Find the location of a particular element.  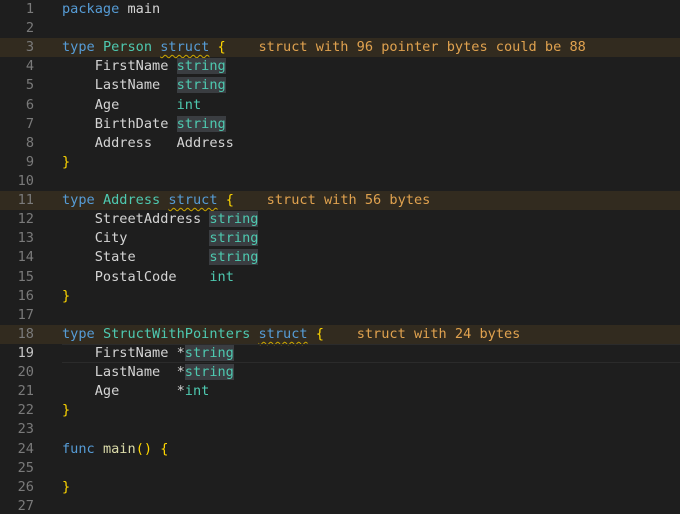

type-token: Person is located at coordinates (127, 47).